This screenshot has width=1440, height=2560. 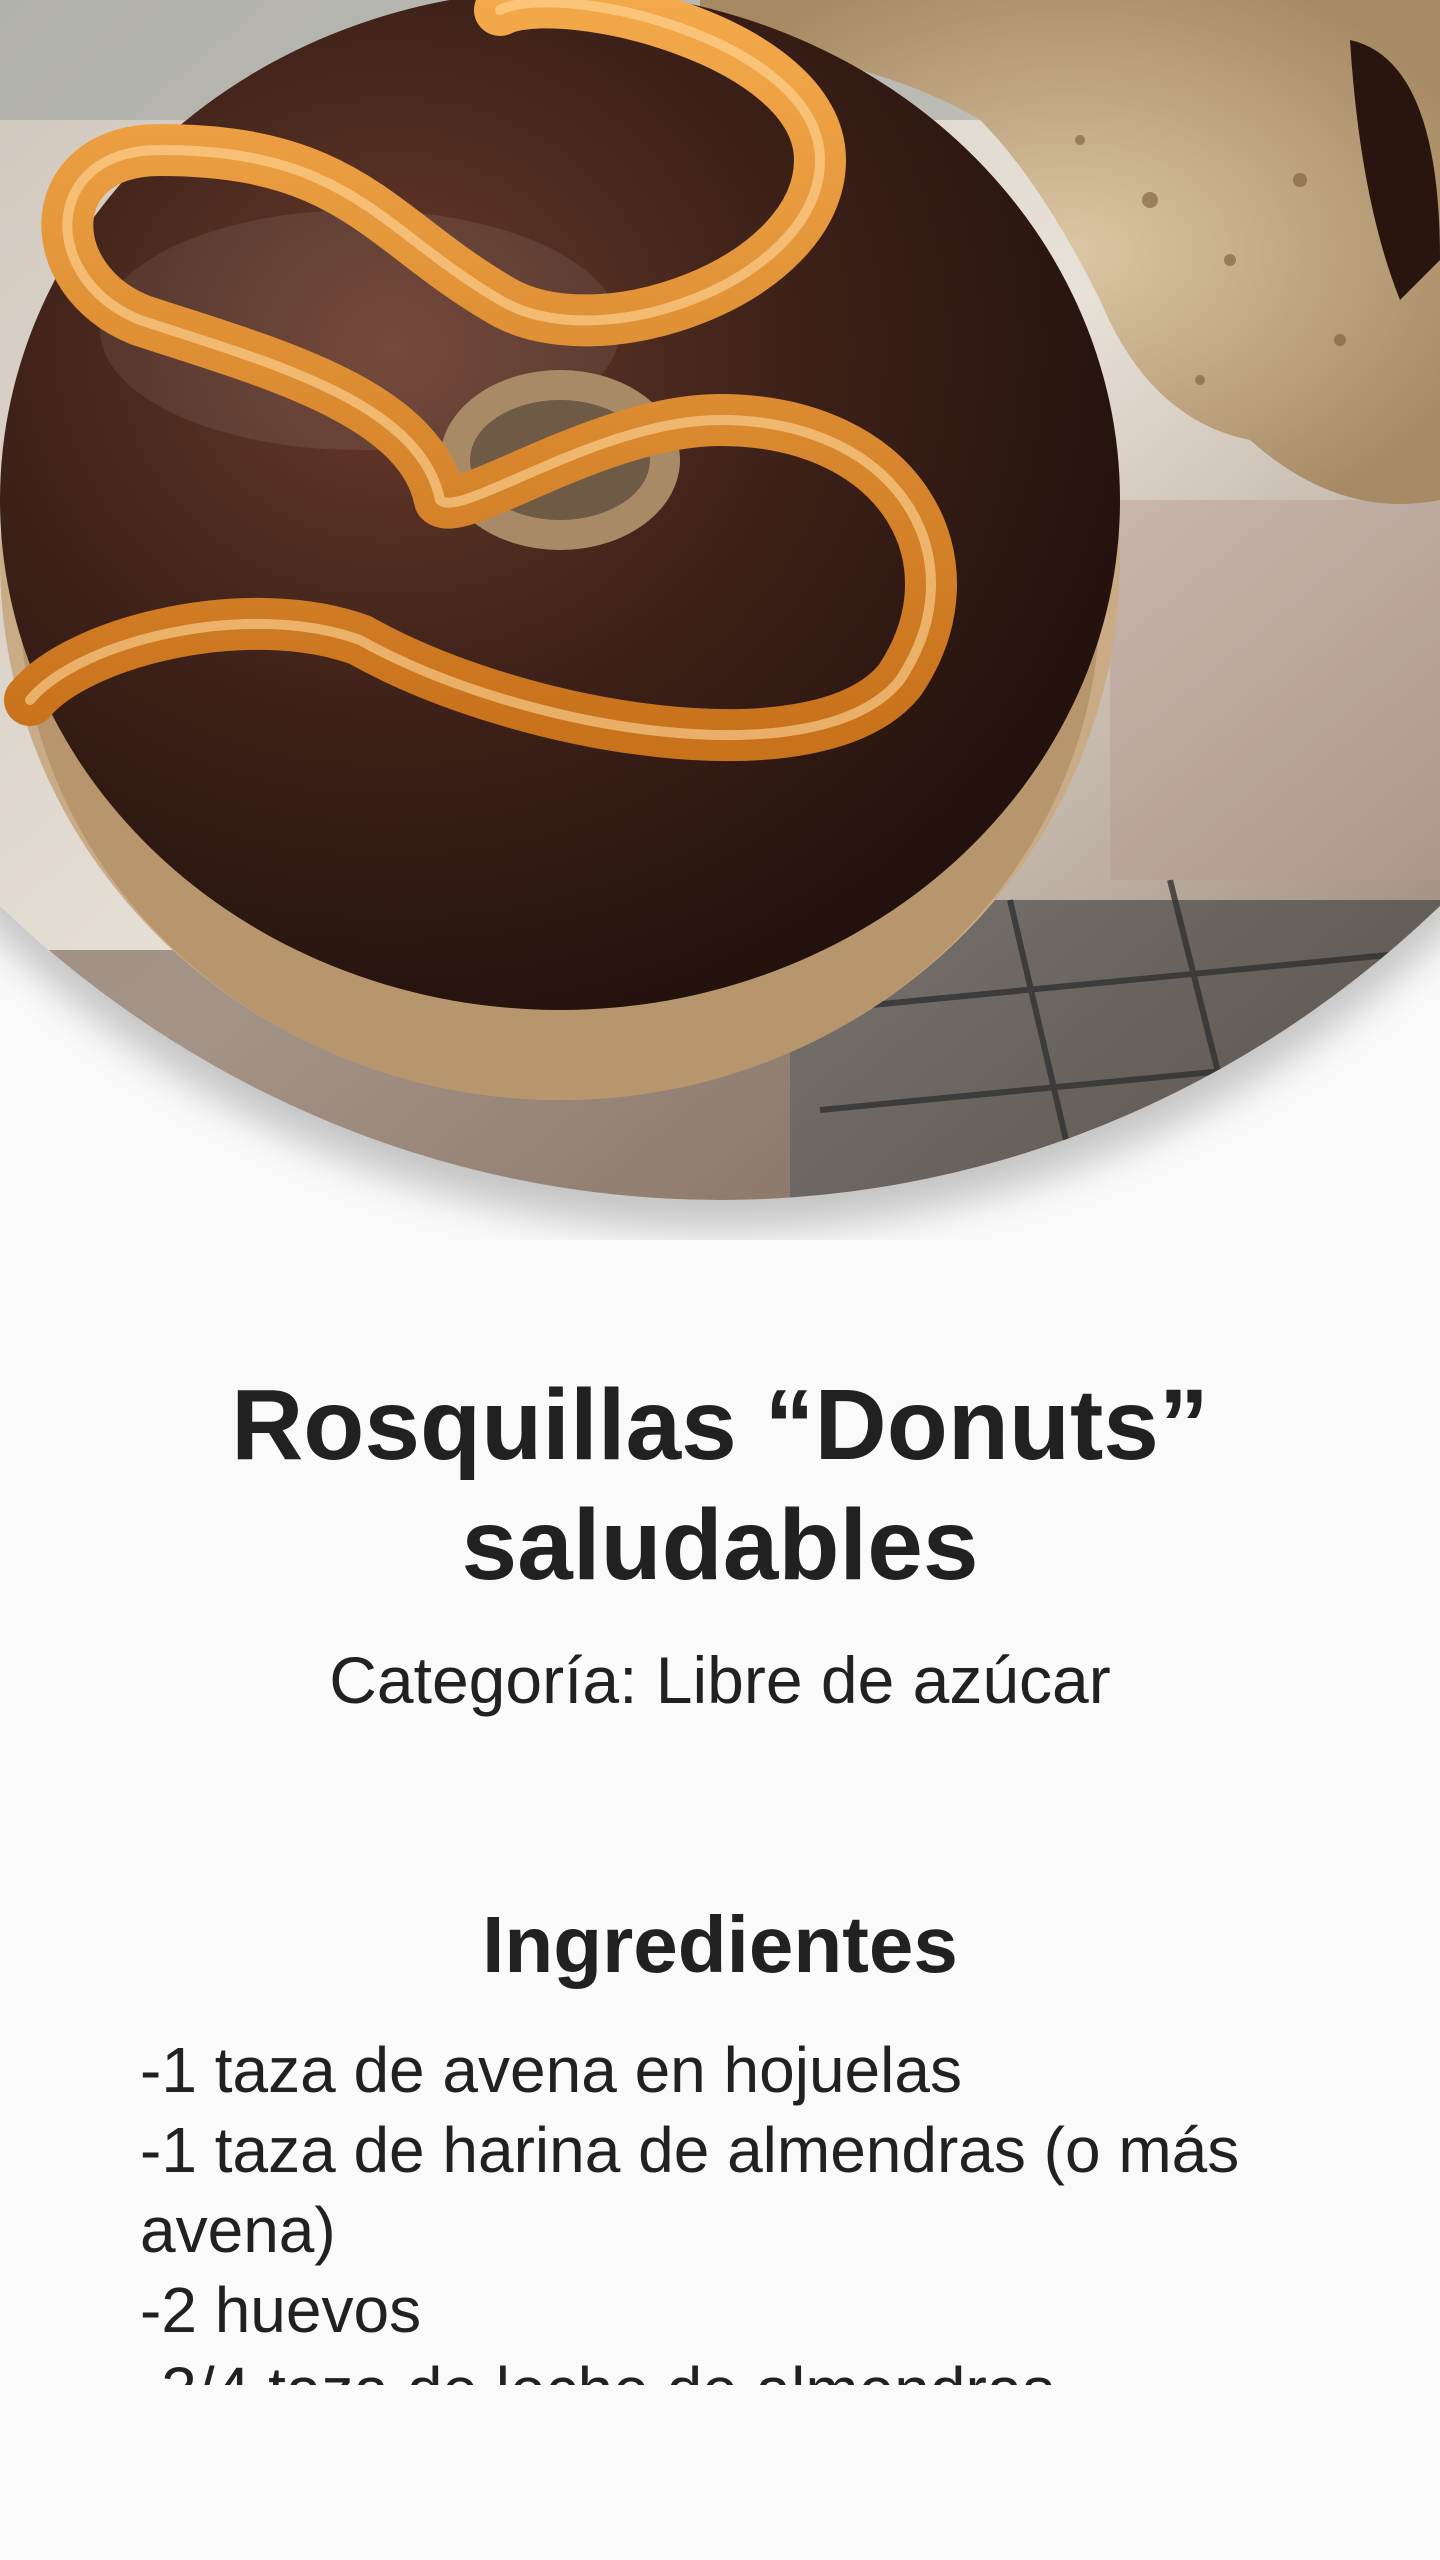 I want to click on ingredient-item: -1 taza de avena en hojuelas, so click(x=551, y=2070).